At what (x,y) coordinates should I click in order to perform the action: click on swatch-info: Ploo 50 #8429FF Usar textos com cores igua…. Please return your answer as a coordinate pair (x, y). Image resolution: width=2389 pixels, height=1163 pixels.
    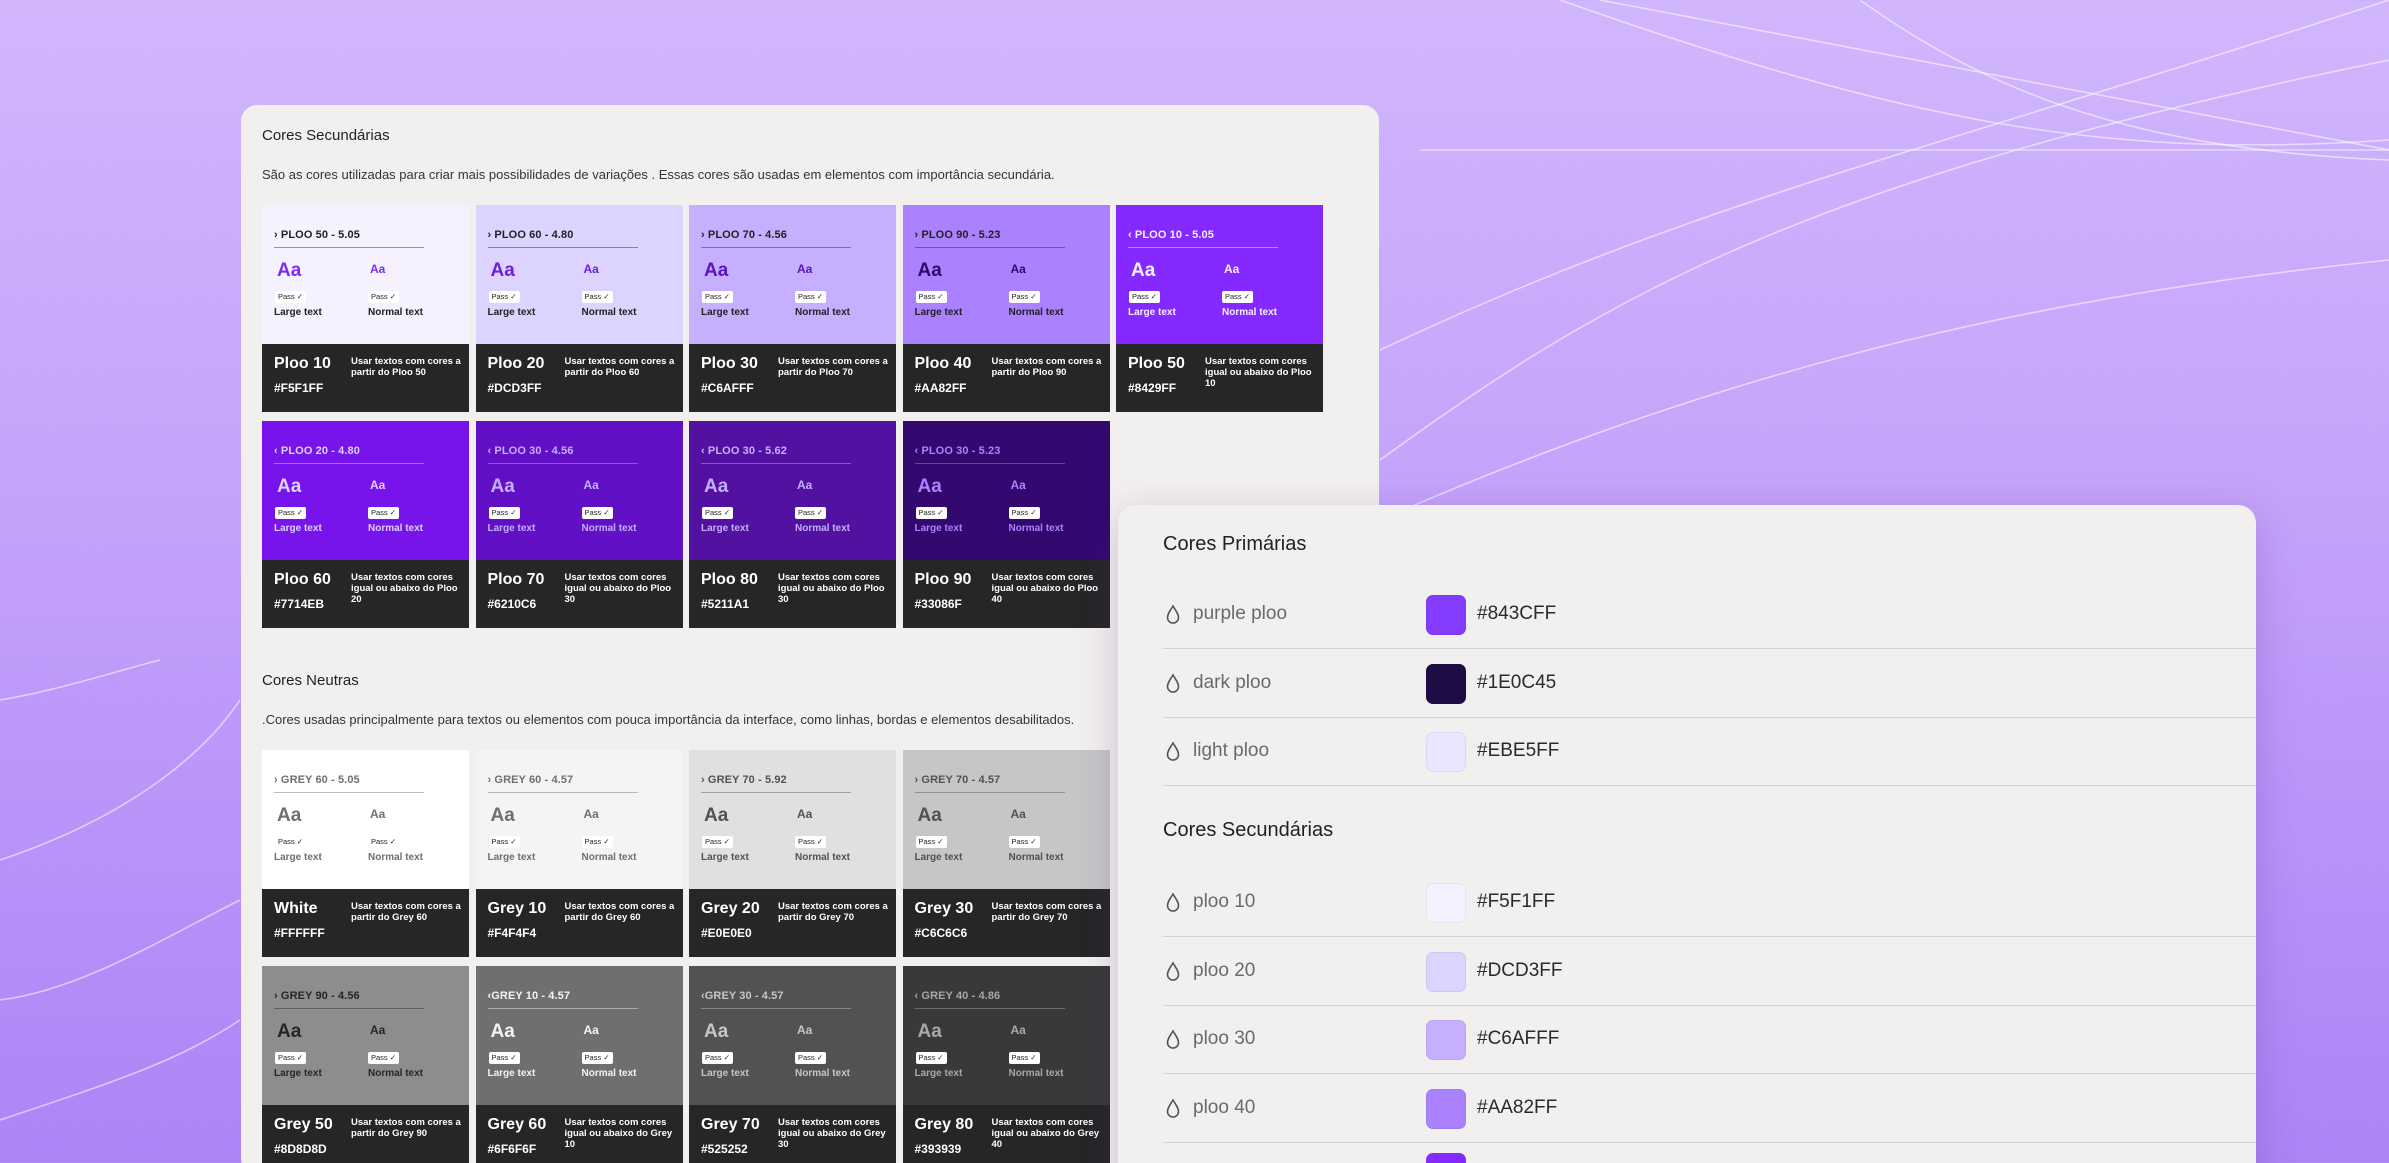
    Looking at the image, I should click on (1219, 378).